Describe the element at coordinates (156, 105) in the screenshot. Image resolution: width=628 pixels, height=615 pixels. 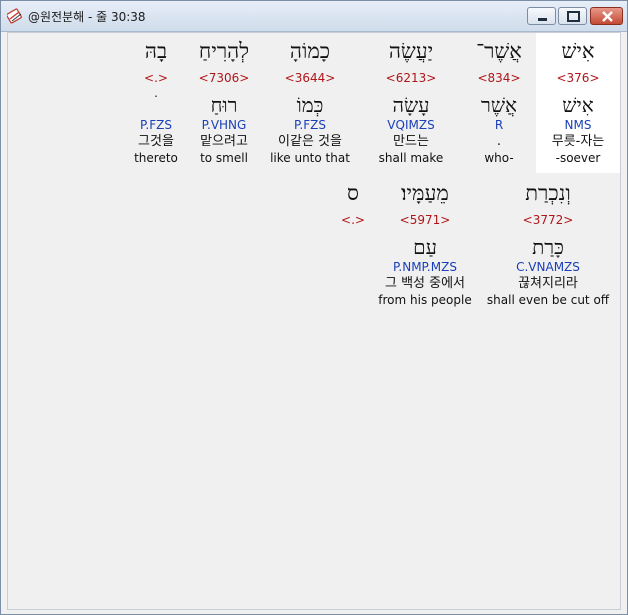
I see `lemma-word: ׄ` at that location.